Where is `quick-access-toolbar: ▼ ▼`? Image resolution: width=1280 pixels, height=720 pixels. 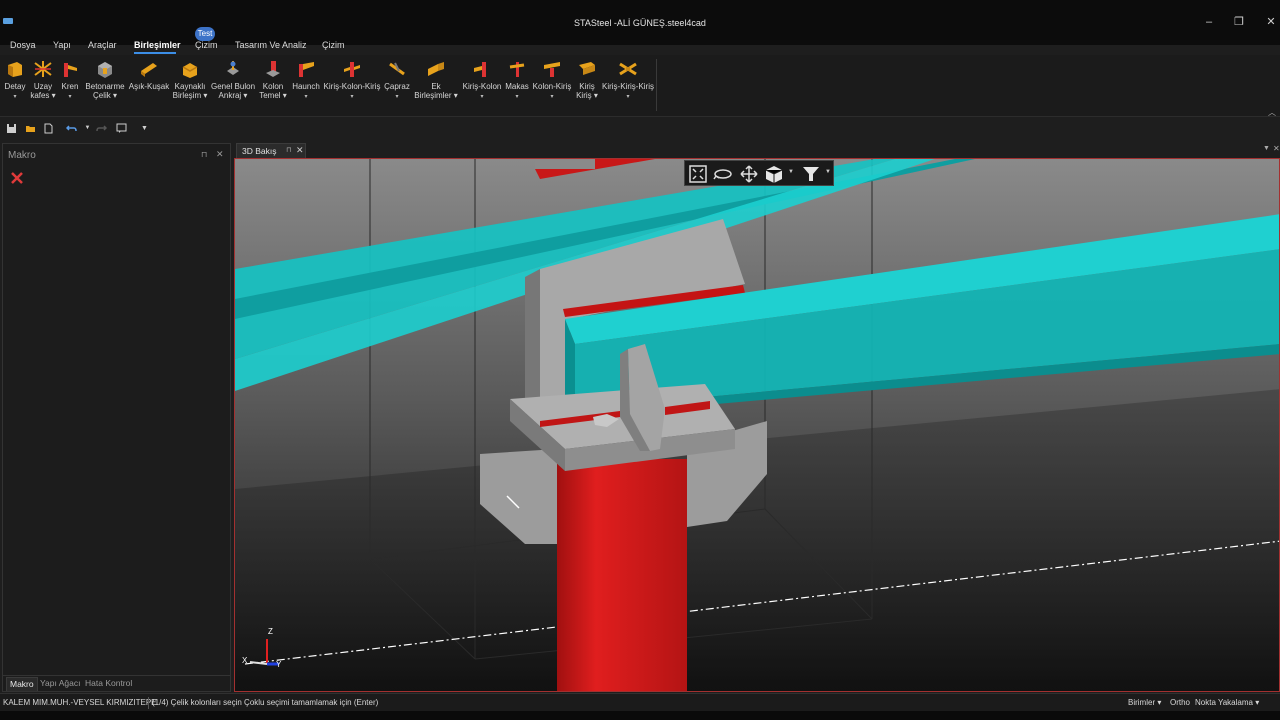 quick-access-toolbar: ▼ ▼ is located at coordinates (640, 129).